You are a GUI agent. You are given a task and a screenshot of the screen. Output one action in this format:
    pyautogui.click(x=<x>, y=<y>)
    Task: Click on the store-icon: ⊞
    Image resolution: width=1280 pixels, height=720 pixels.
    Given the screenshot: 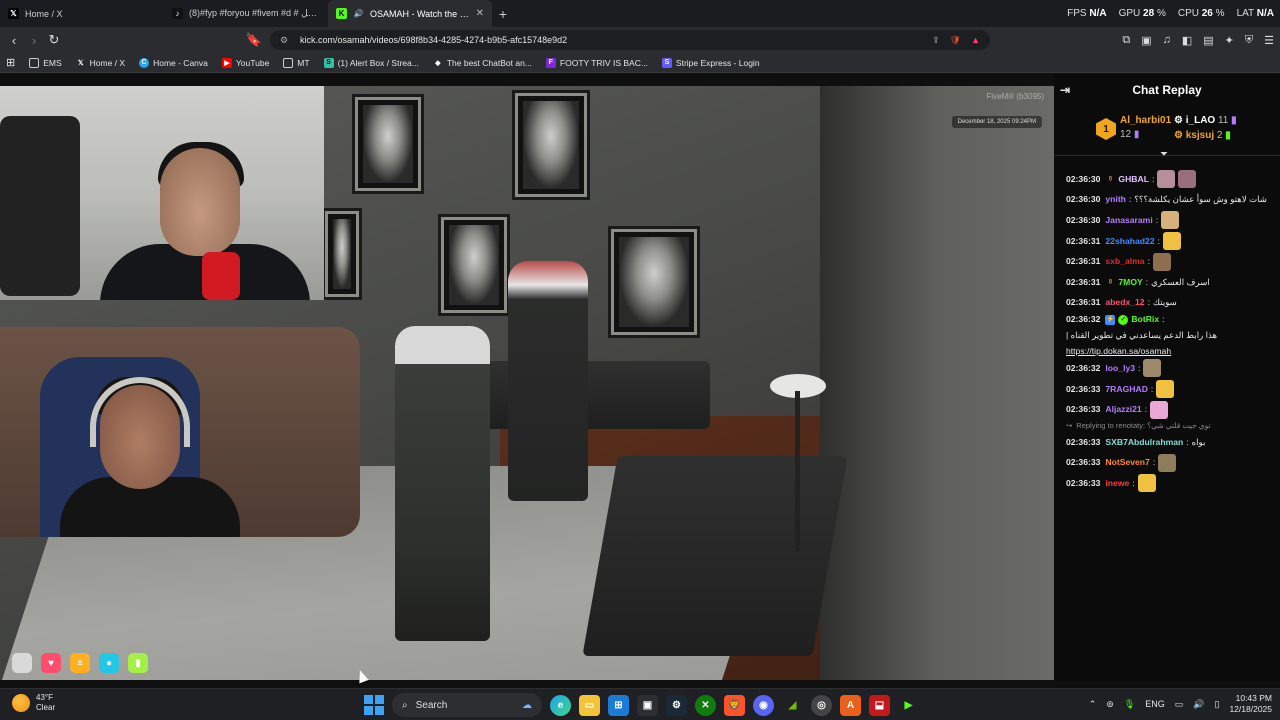 What is the action you would take?
    pyautogui.click(x=618, y=705)
    